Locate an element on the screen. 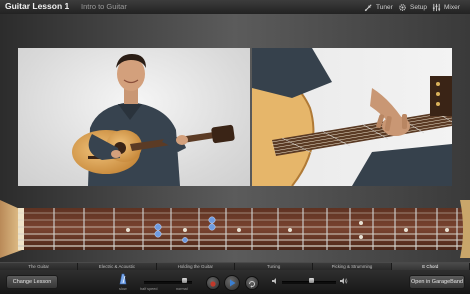 Image resolution: width=470 pixels, height=294 pixels. speed-normal-label: normal is located at coordinates (182, 289).